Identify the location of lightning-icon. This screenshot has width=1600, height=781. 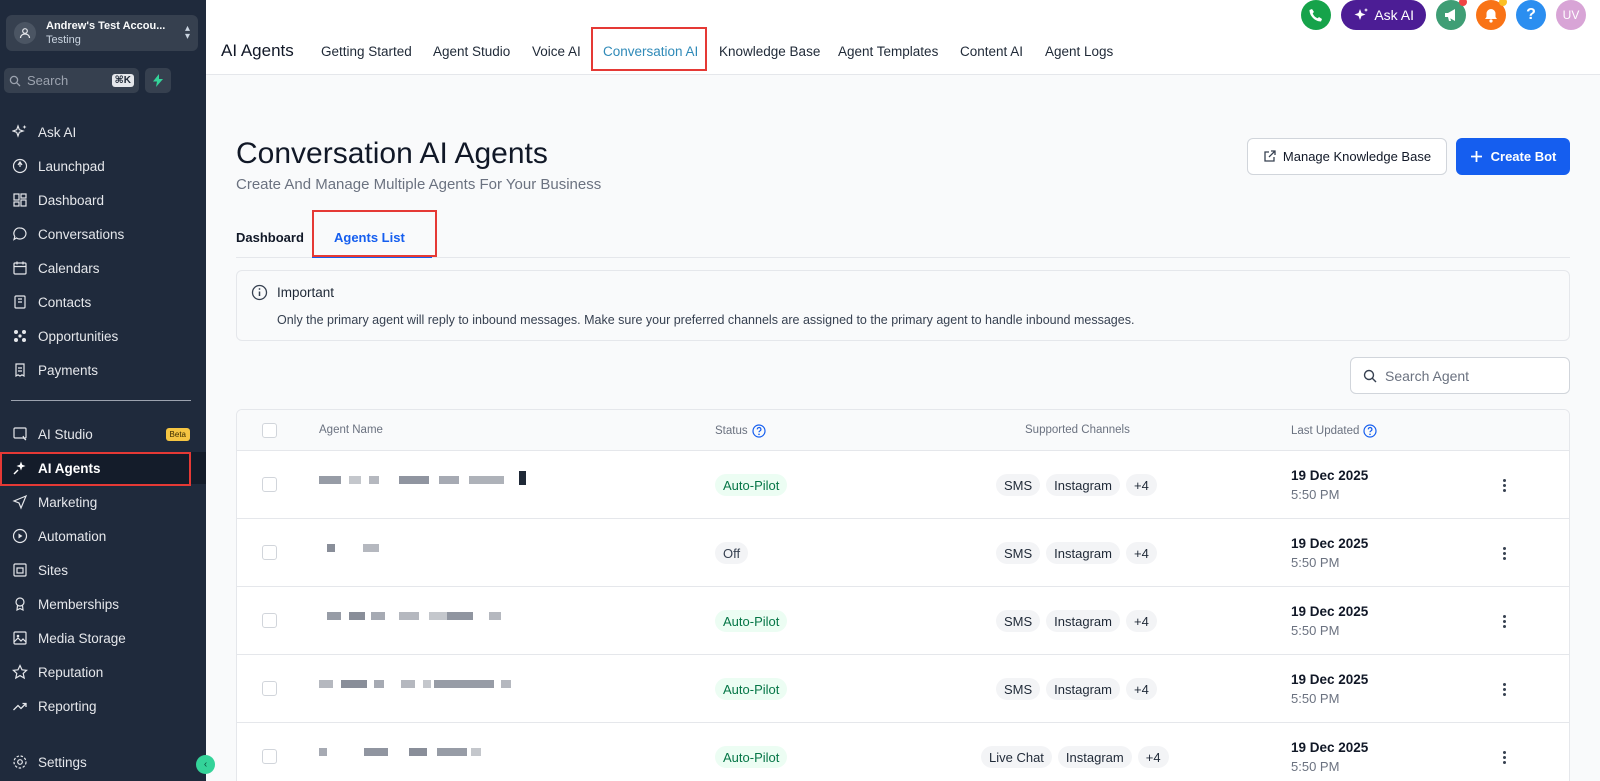
(158, 80).